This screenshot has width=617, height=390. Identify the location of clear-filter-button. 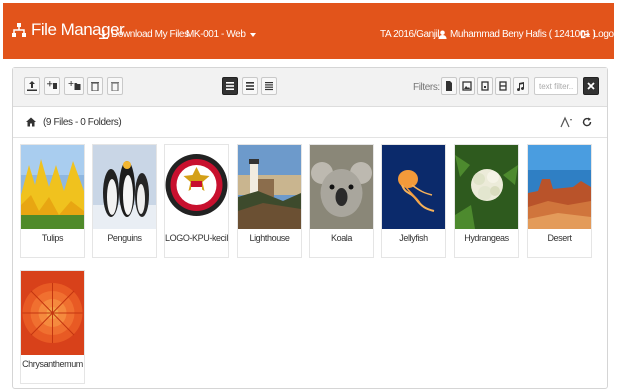
(591, 86).